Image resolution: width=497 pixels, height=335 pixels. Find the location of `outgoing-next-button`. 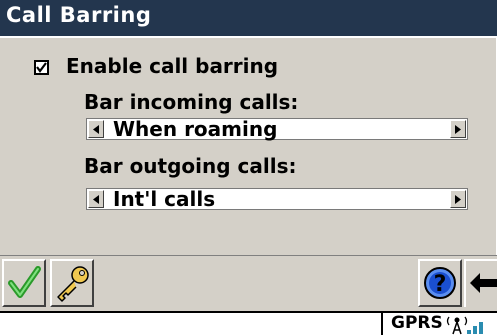

outgoing-next-button is located at coordinates (458, 199).